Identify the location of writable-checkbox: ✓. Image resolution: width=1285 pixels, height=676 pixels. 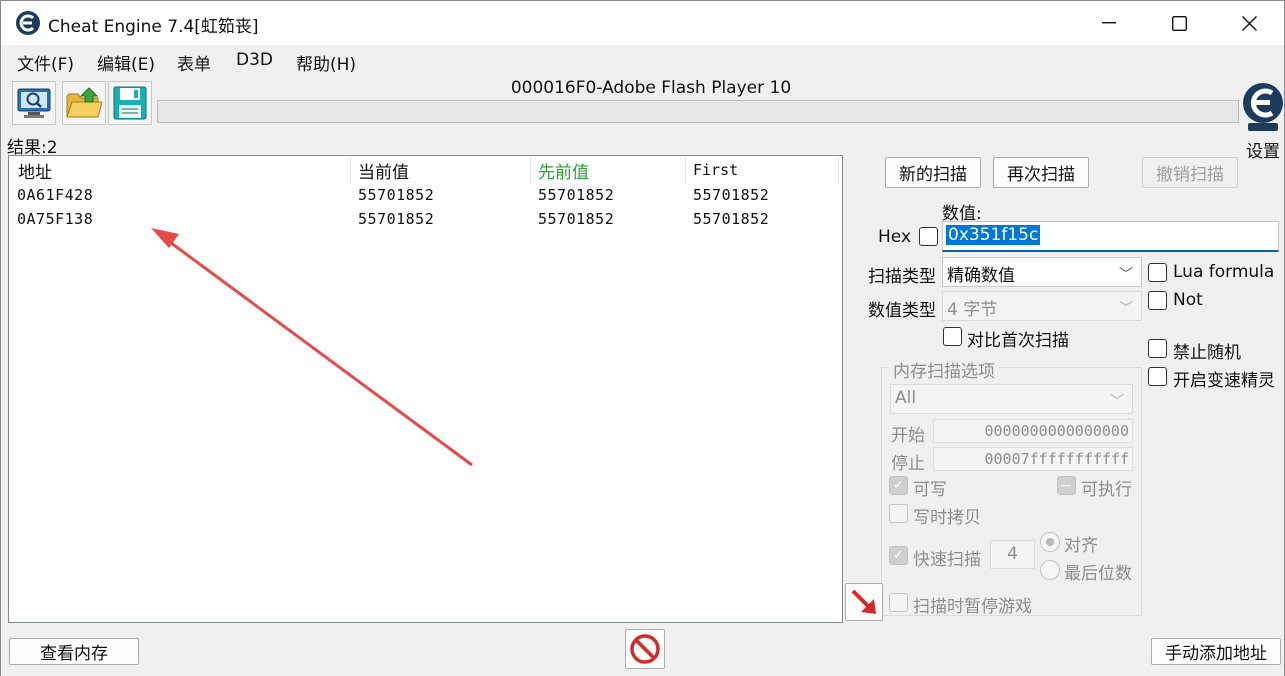
(898, 485).